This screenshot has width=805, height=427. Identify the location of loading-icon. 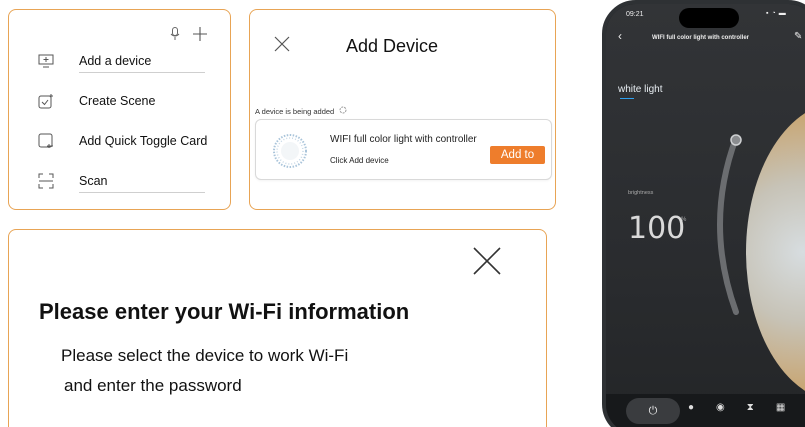
(343, 111).